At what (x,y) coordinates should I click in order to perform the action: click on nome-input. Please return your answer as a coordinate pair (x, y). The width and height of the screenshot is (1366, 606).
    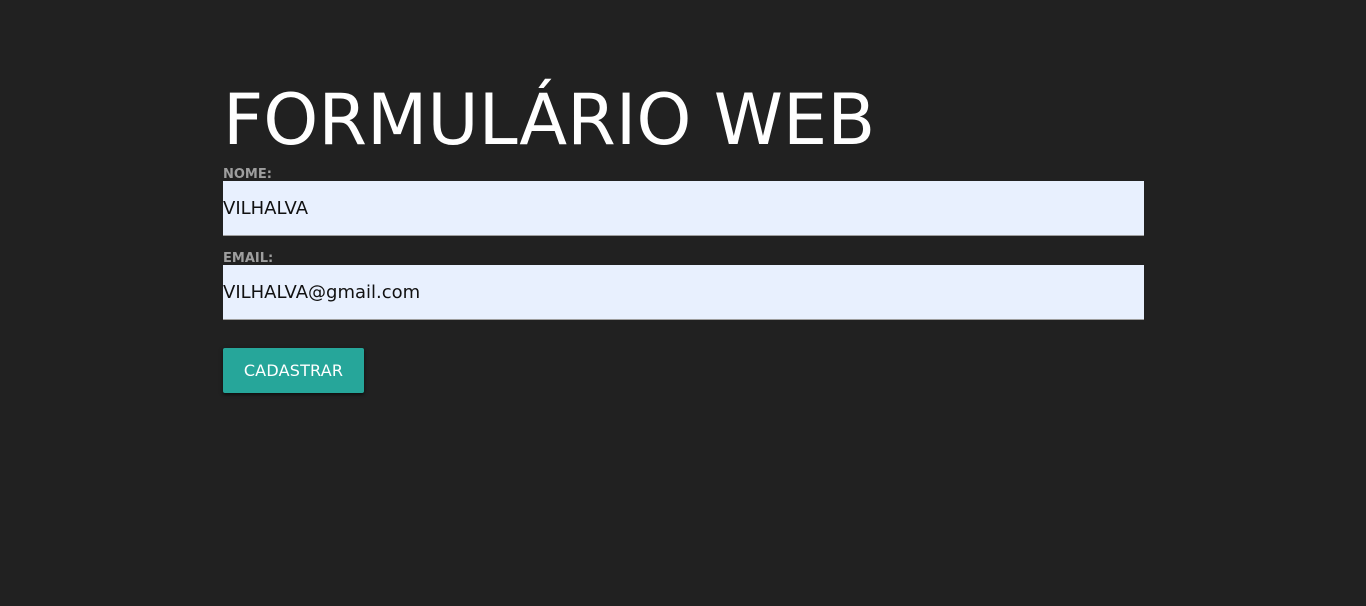
    Looking at the image, I should click on (683, 208).